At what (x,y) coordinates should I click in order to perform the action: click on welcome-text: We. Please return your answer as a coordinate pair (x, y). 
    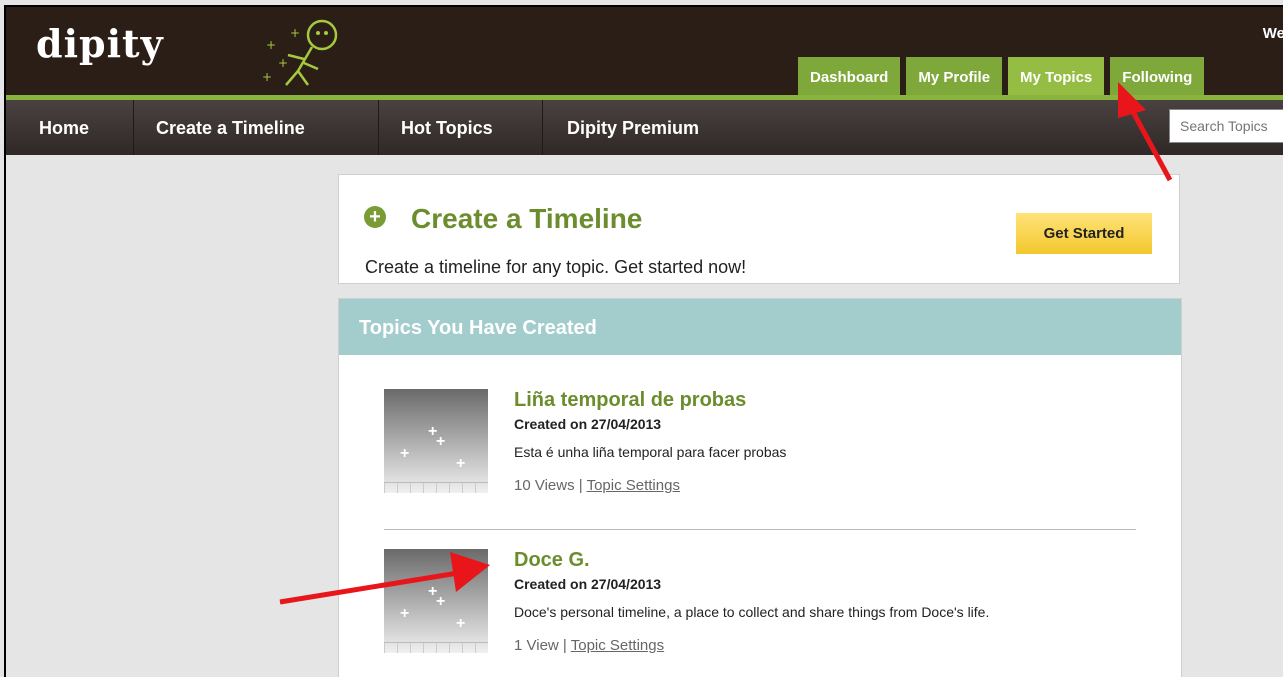
    Looking at the image, I should click on (1272, 33).